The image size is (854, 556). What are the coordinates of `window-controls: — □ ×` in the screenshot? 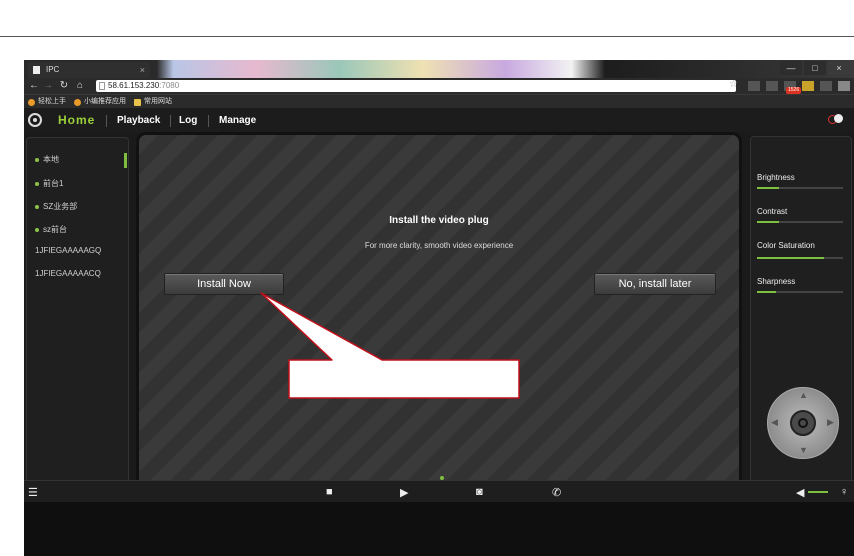 It's located at (815, 68).